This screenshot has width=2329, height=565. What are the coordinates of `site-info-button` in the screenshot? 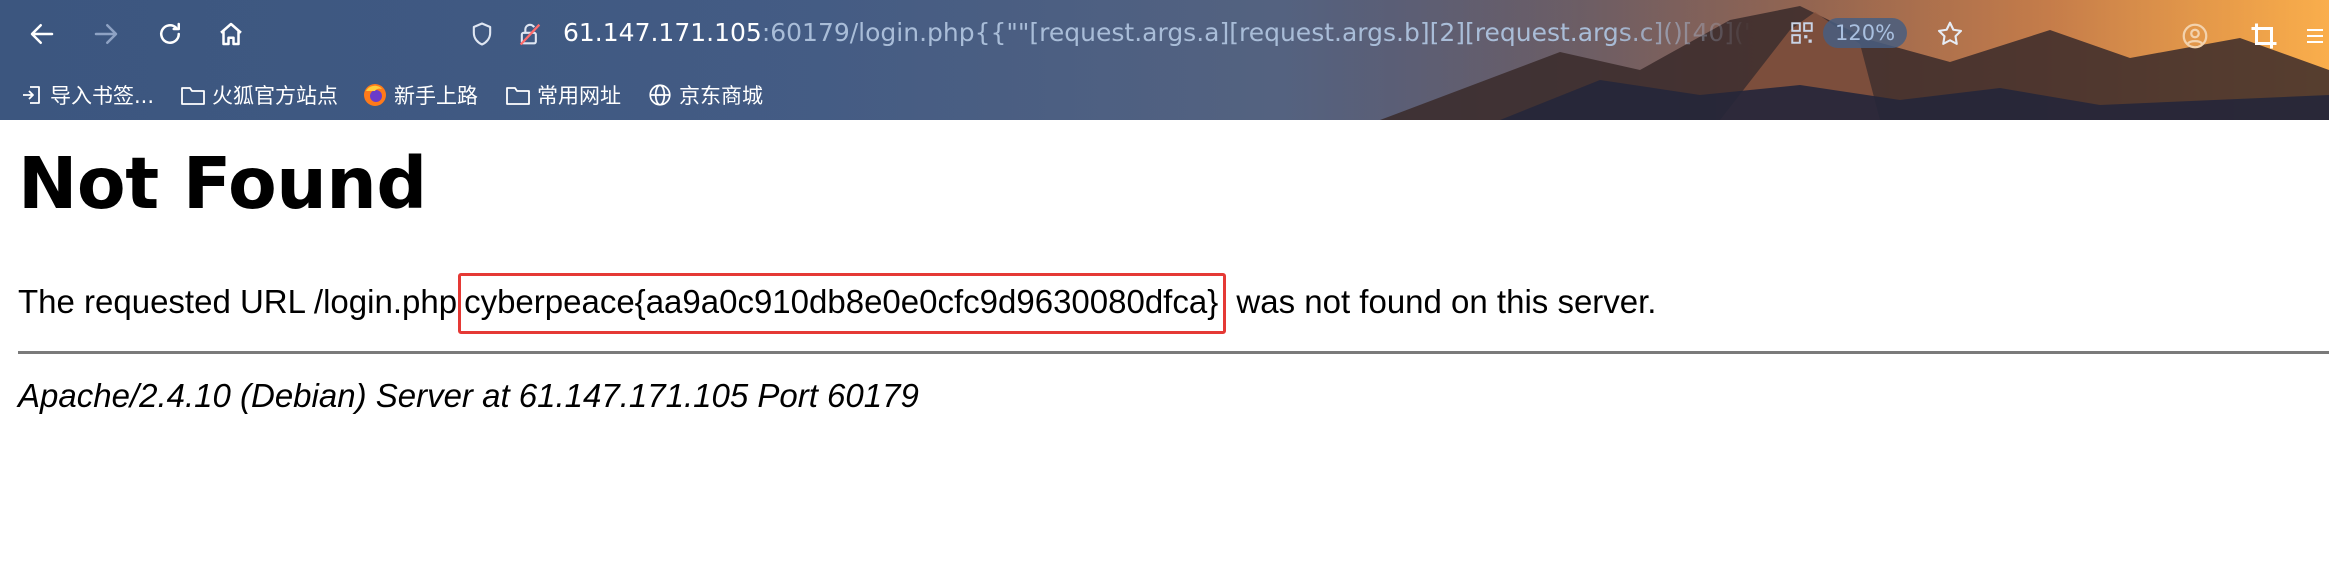 It's located at (530, 34).